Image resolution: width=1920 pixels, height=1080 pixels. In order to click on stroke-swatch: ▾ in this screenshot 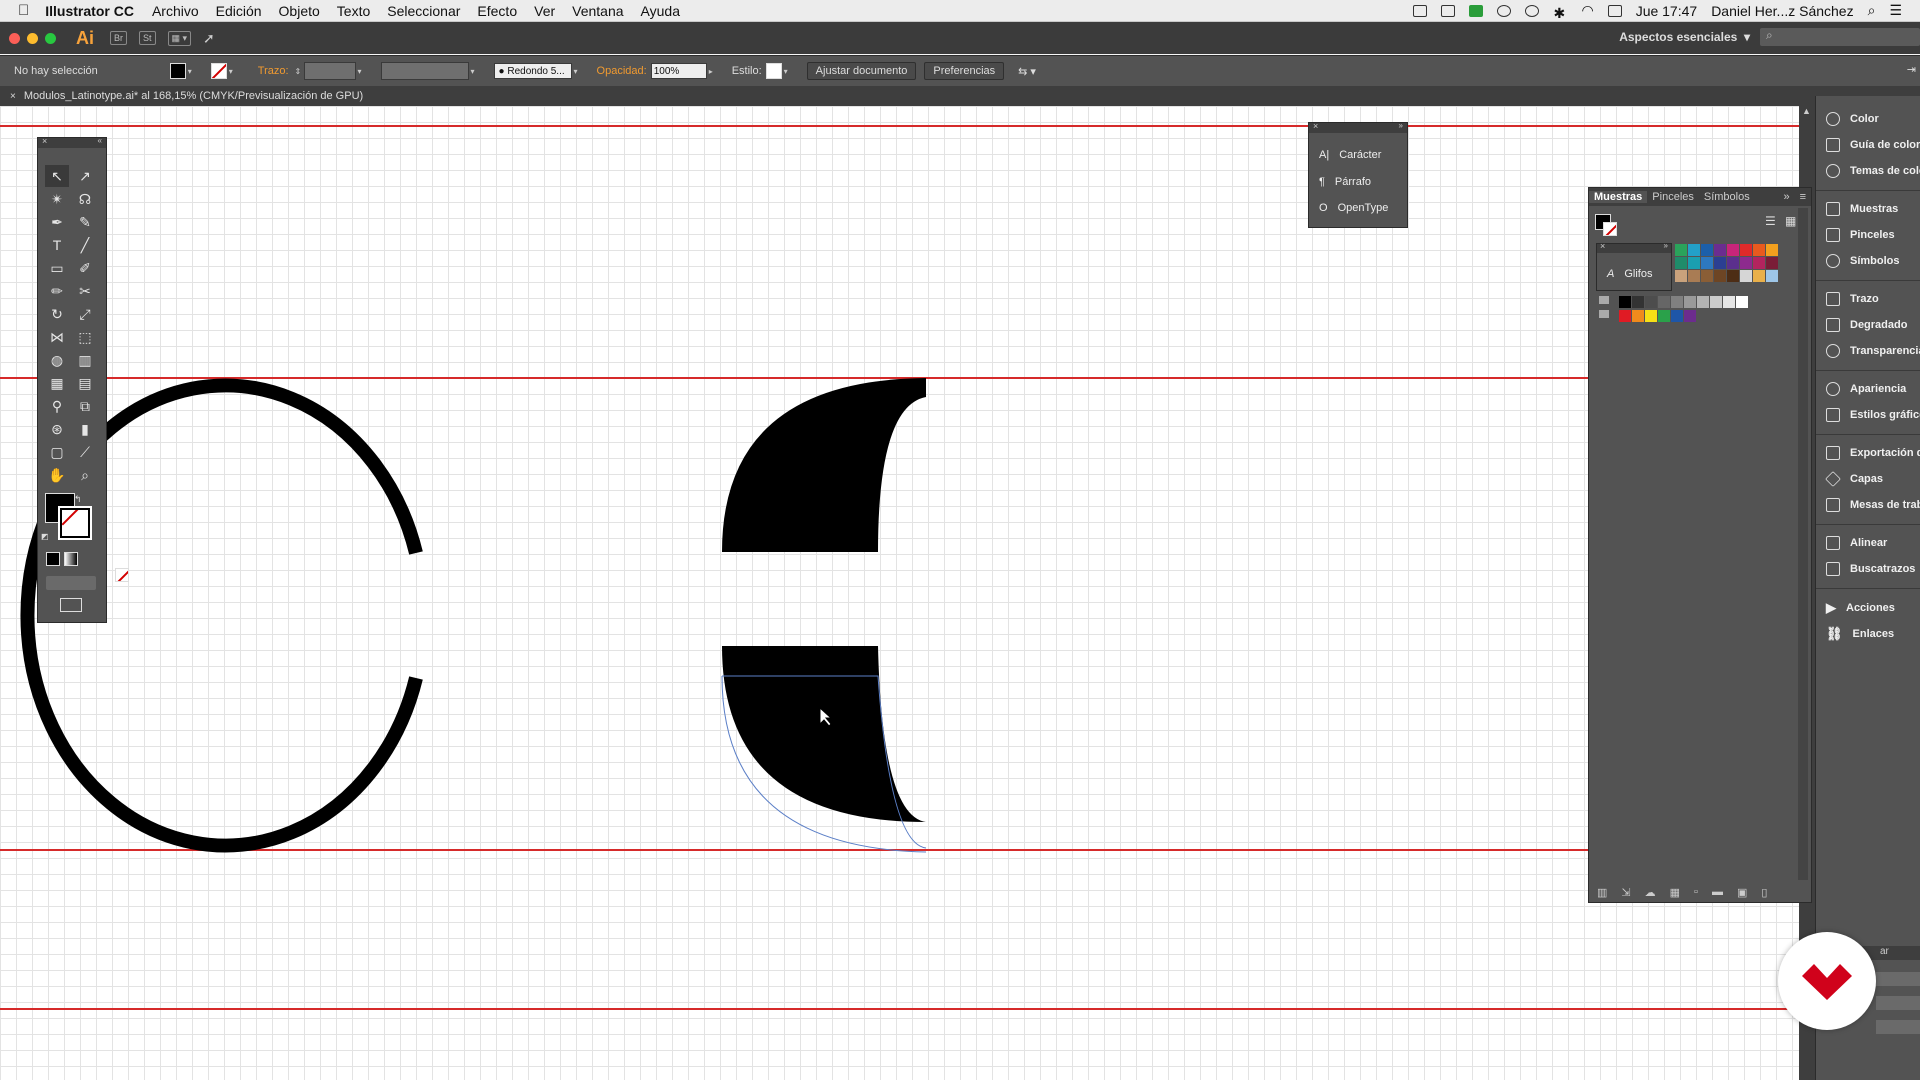, I will do `click(224, 71)`.